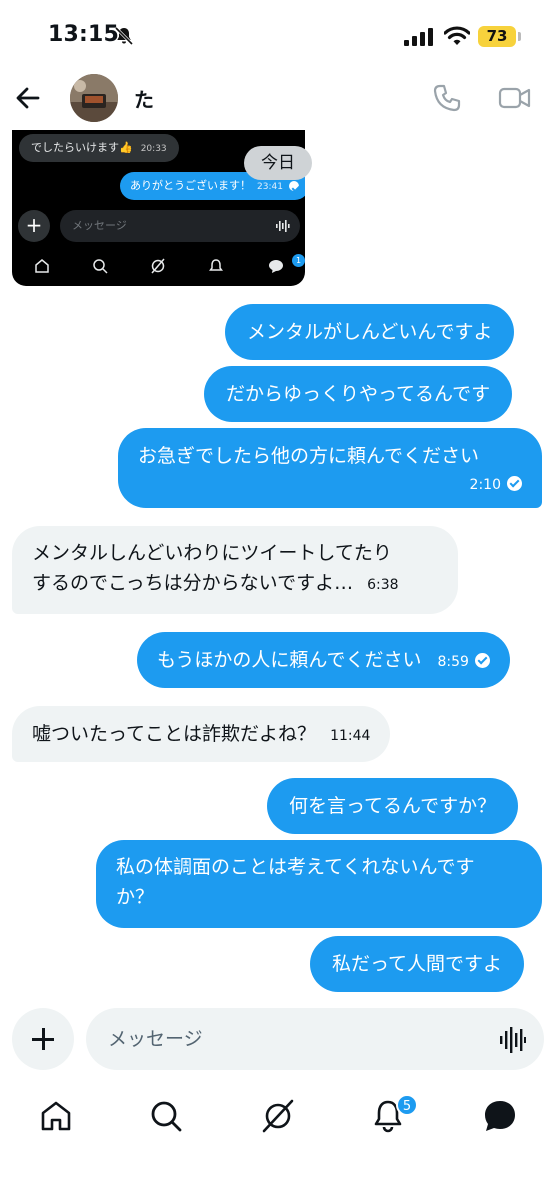  Describe the element at coordinates (158, 266) in the screenshot. I see `screenshot-grok-icon` at that location.